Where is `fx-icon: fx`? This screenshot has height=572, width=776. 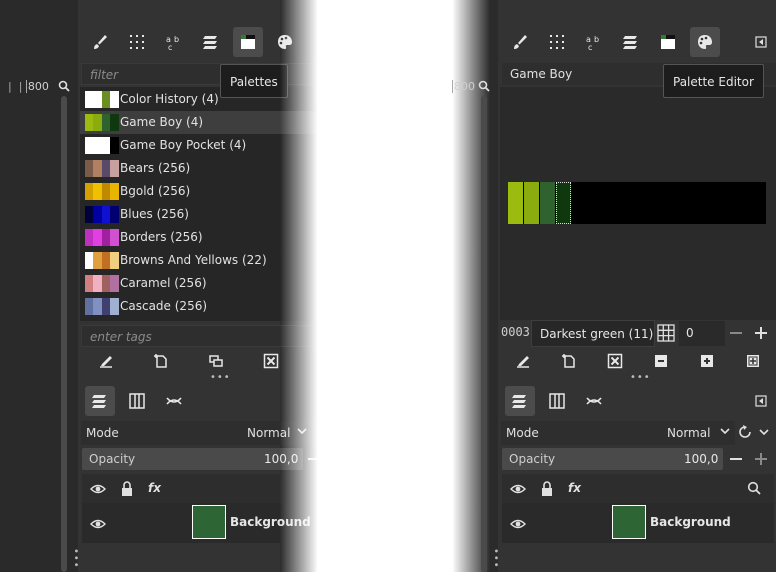
fx-icon: fx is located at coordinates (574, 488).